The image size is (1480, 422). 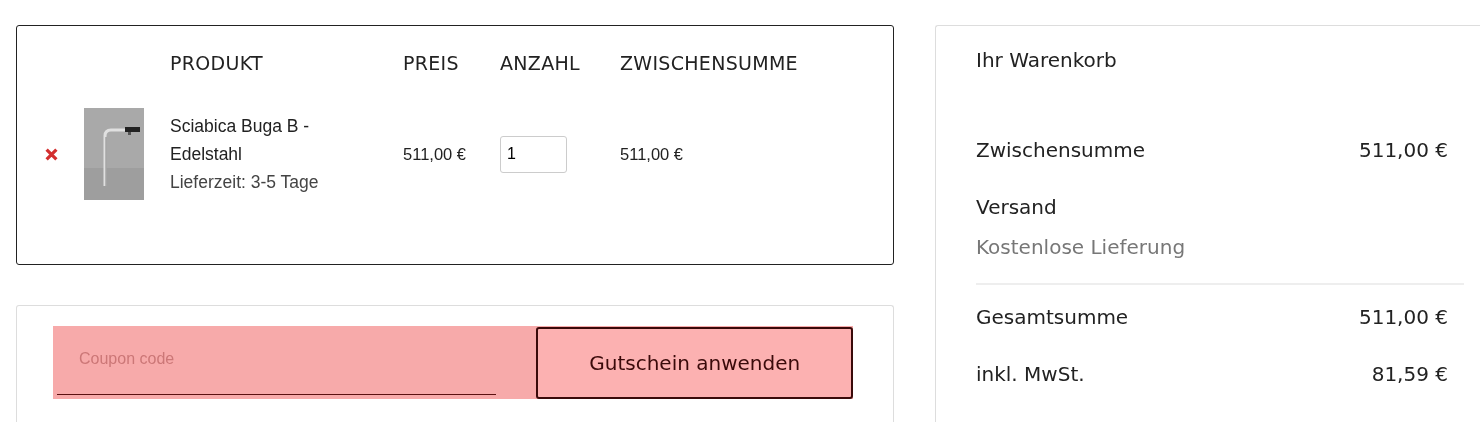 What do you see at coordinates (533, 154) in the screenshot?
I see `quantity-field: 1` at bounding box center [533, 154].